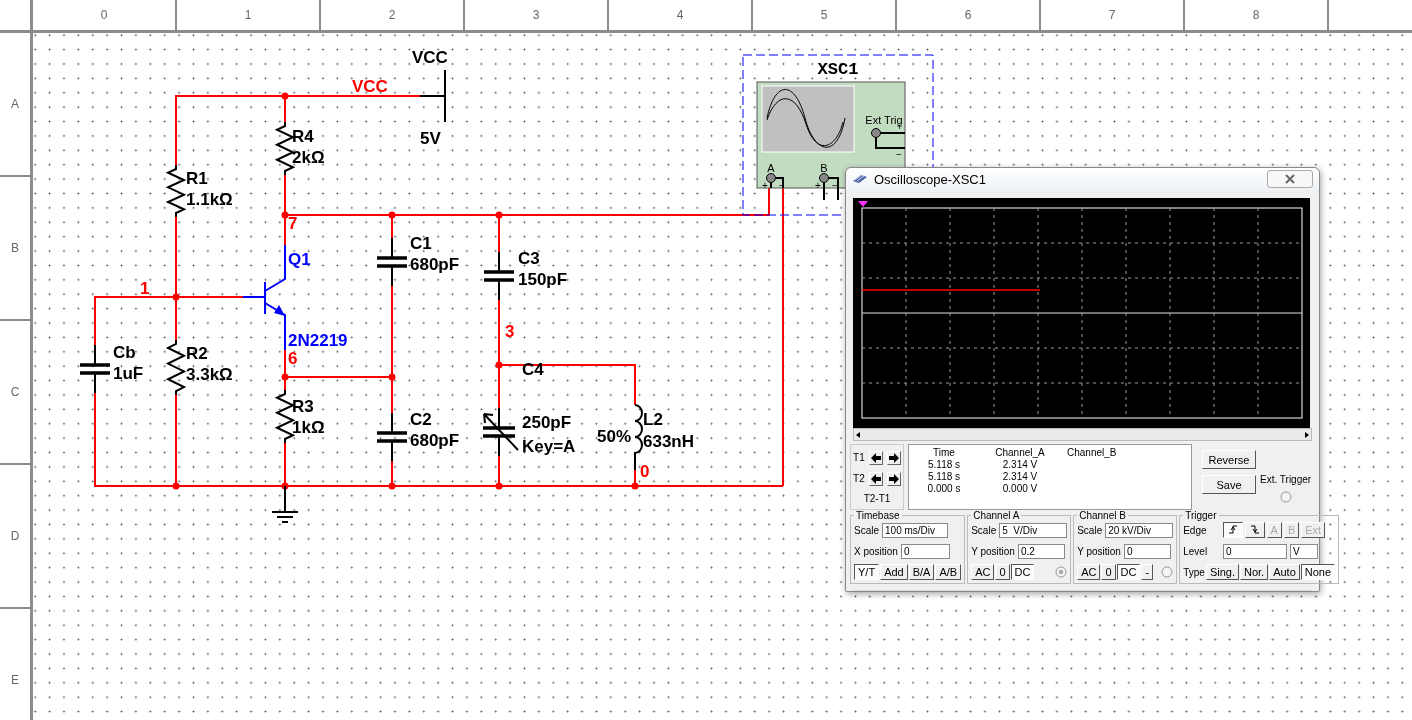 The height and width of the screenshot is (720, 1412). Describe the element at coordinates (867, 572) in the screenshot. I see `mode-button: Y/T` at that location.